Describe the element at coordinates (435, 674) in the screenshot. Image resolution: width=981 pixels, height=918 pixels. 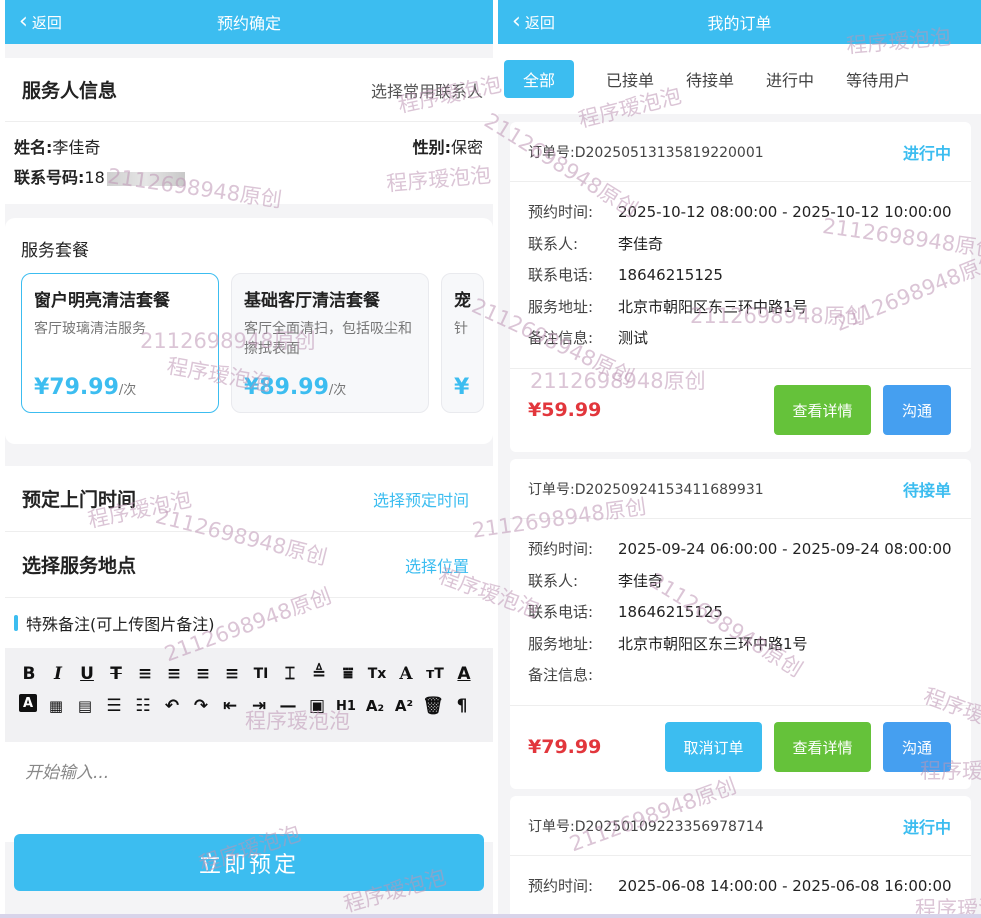
I see `text-size-icon: тT` at that location.